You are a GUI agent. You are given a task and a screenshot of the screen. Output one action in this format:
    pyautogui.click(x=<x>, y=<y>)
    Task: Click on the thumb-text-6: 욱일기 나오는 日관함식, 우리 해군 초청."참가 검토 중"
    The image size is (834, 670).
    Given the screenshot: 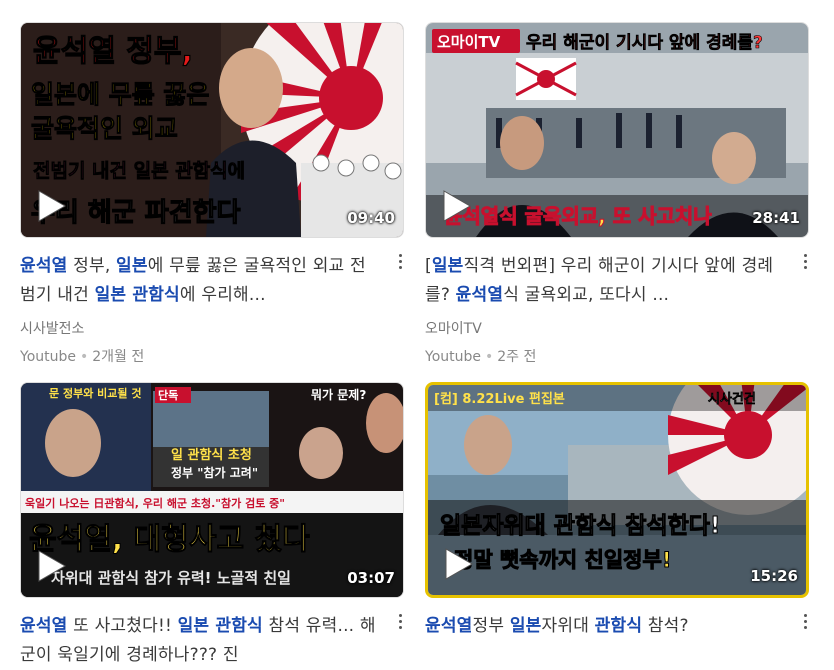 What is the action you would take?
    pyautogui.click(x=155, y=503)
    